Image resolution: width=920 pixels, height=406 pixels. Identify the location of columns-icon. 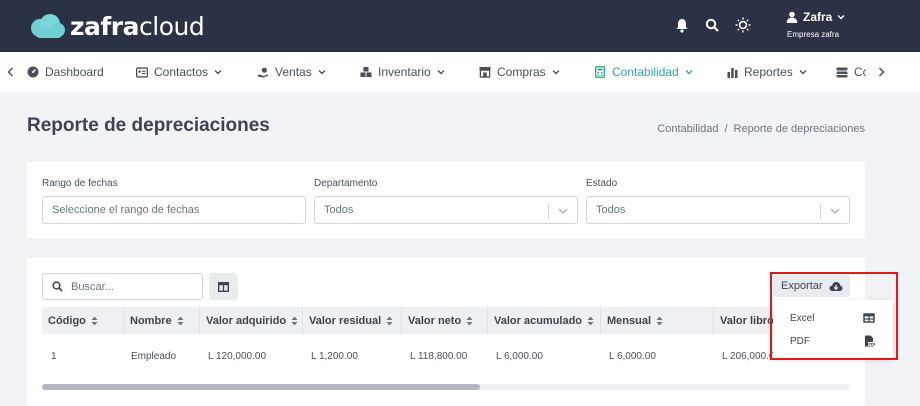
(223, 286).